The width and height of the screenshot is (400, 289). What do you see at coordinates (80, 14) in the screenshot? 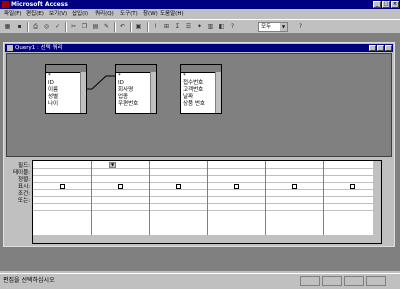
I see `menu-insert: 삽입(I)` at bounding box center [80, 14].